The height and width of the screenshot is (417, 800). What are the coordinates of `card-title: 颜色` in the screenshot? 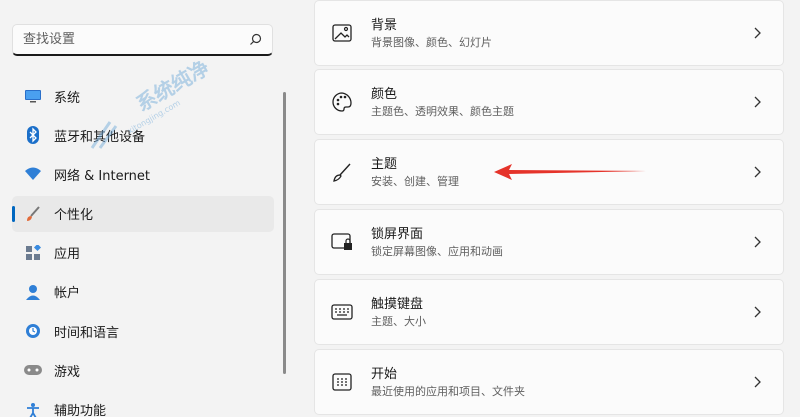 It's located at (384, 94).